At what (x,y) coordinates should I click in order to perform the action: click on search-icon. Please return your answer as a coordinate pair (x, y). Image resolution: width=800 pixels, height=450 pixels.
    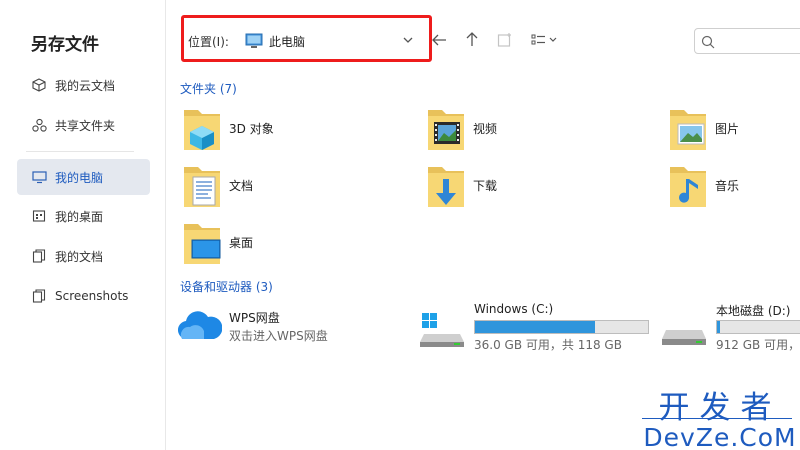
    Looking at the image, I should click on (708, 41).